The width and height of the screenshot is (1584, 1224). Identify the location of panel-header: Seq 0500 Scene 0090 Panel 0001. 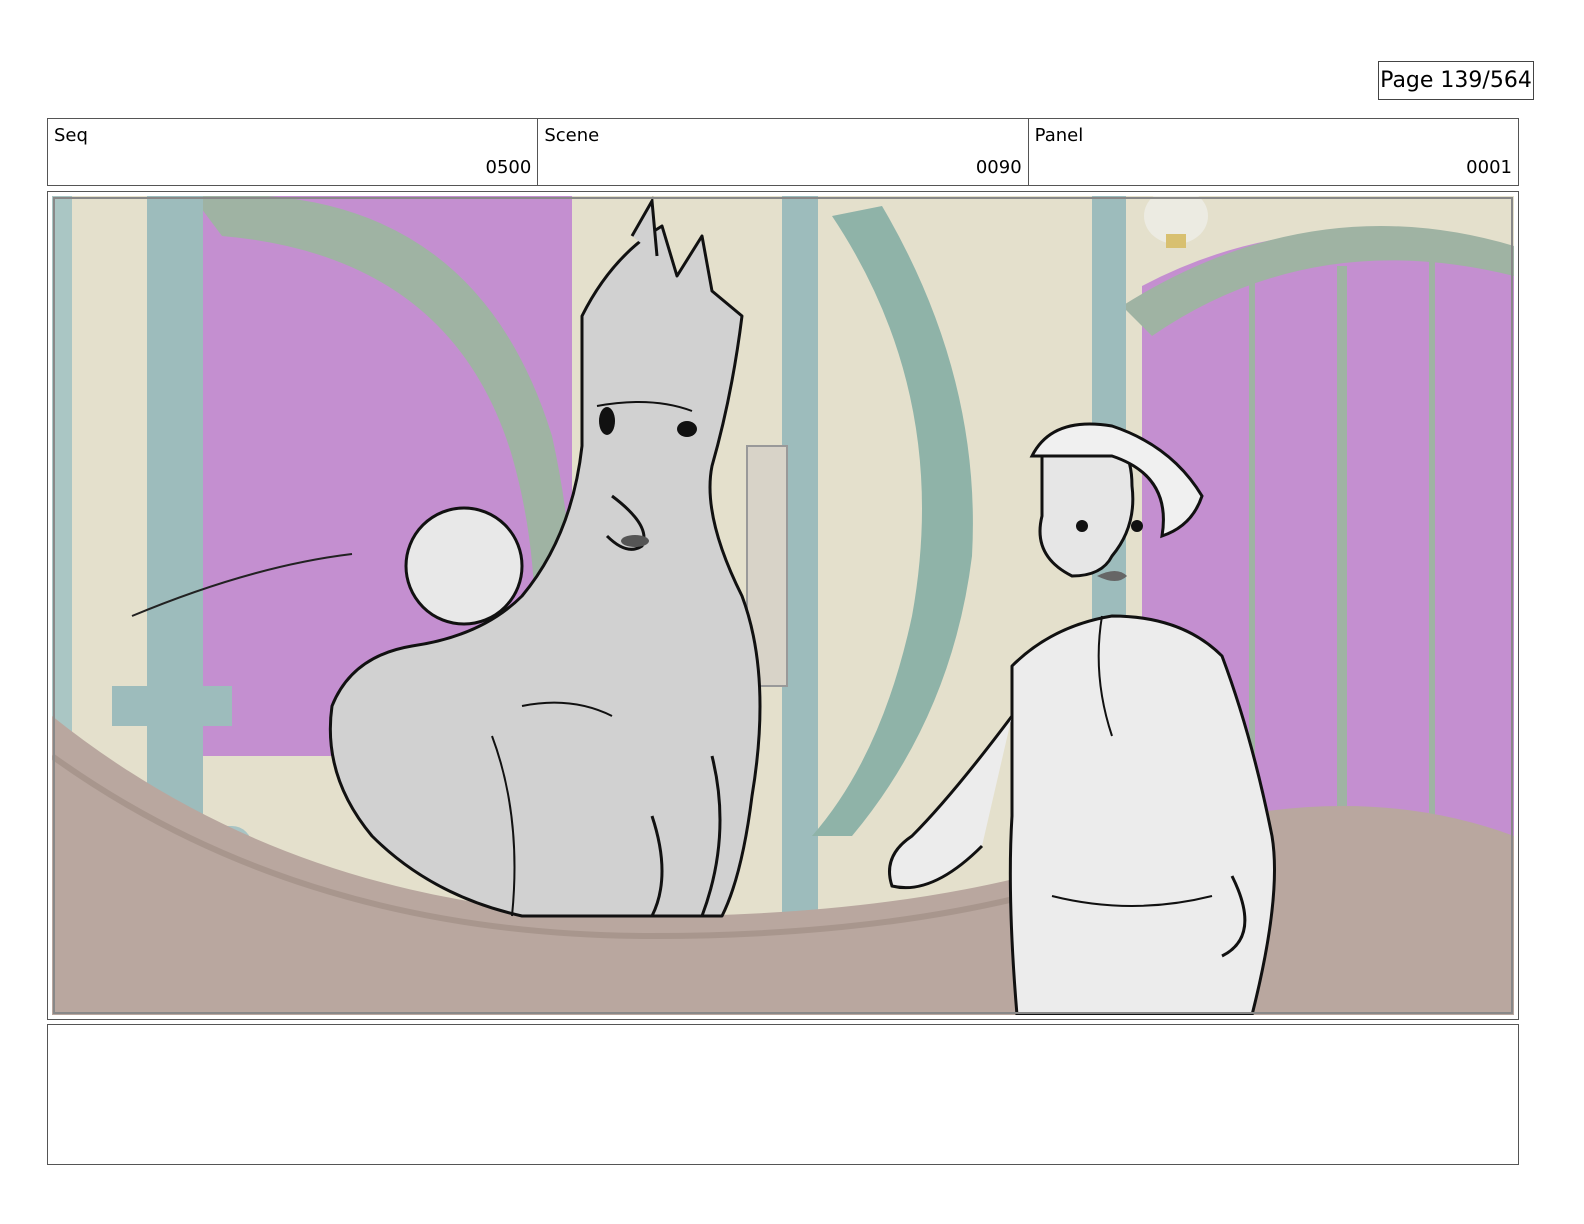
(783, 152).